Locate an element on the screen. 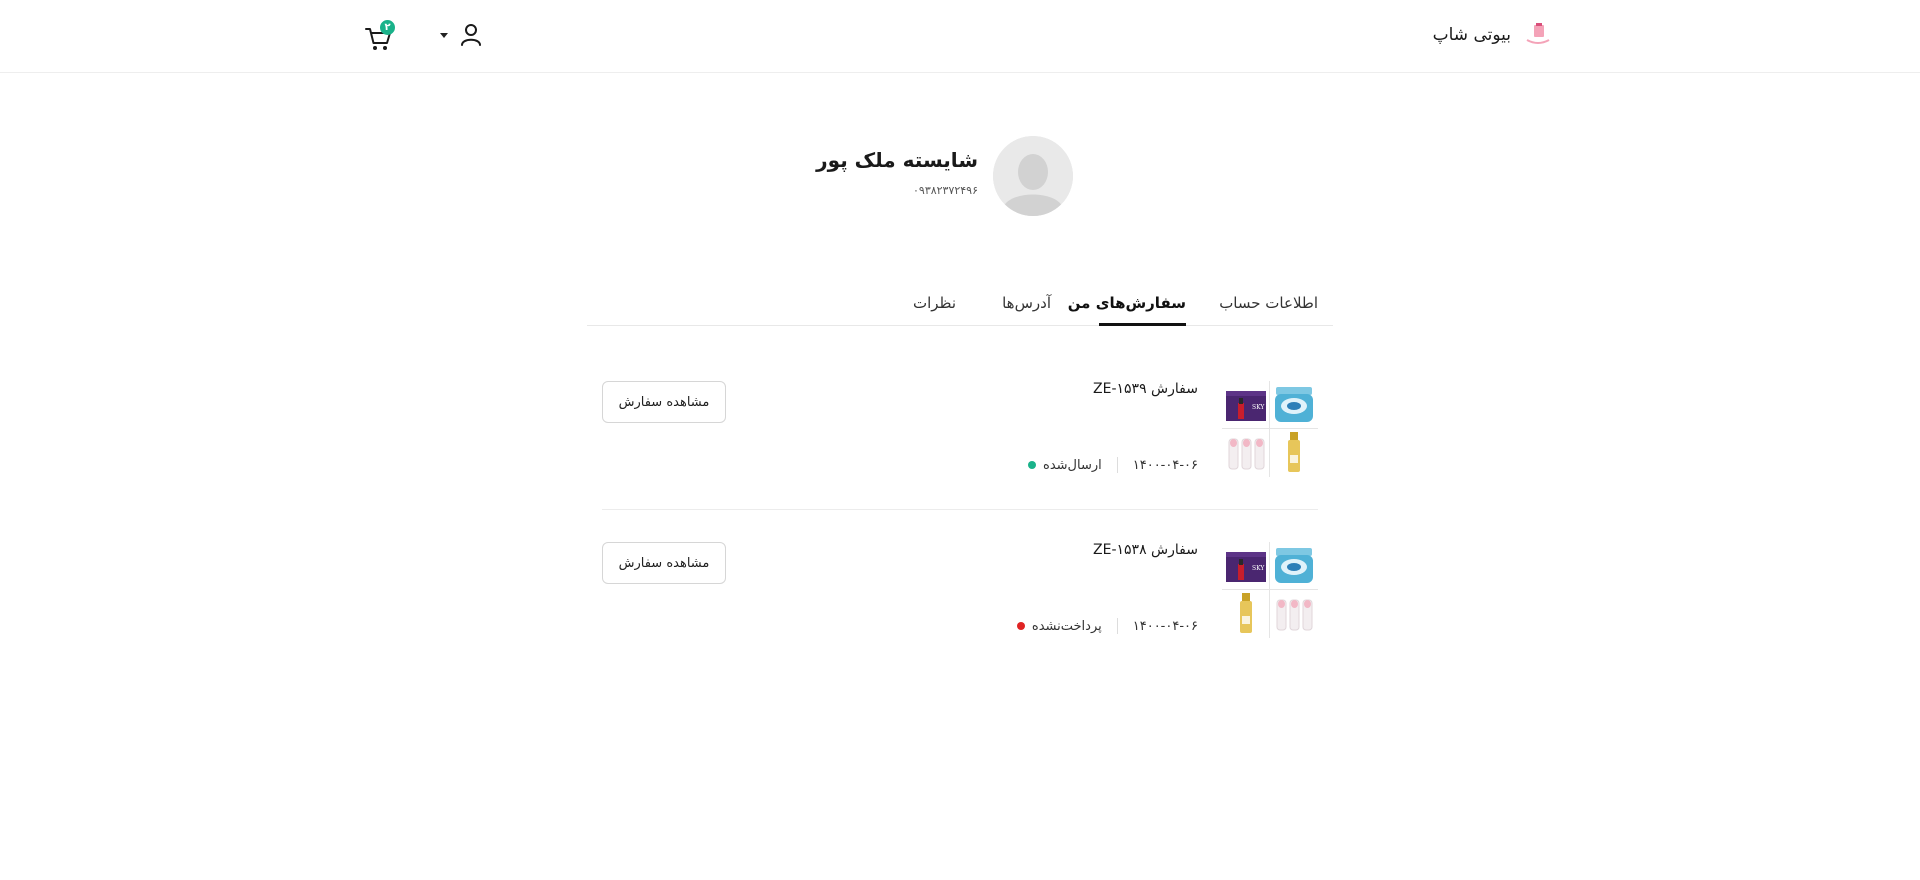 The image size is (1920, 880). status-label: پرداخت‌نشده is located at coordinates (1066, 626).